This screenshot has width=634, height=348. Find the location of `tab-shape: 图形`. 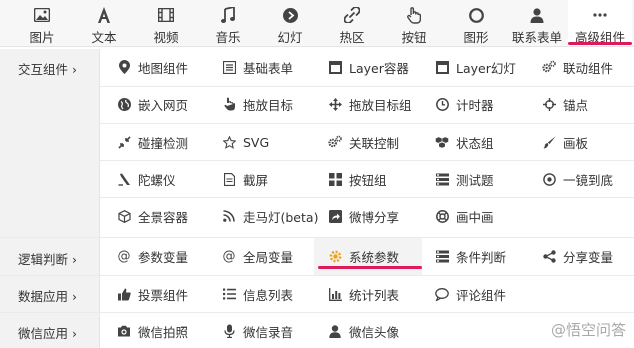

tab-shape: 图形 is located at coordinates (476, 23).